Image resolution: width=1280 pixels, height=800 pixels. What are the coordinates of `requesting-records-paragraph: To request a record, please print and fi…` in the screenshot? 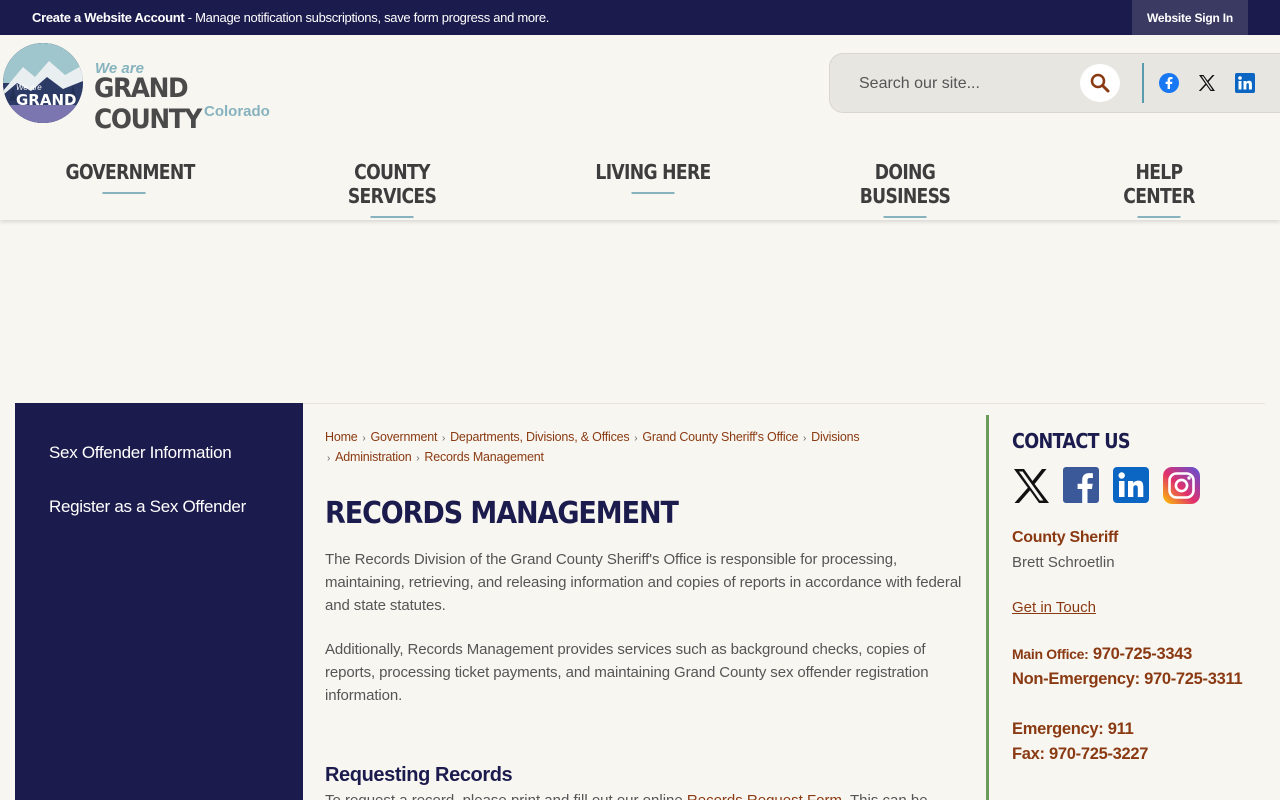 It's located at (645, 796).